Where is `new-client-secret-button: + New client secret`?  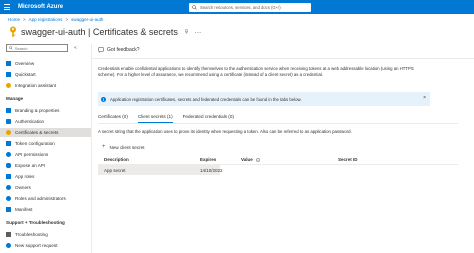
new-client-secret-button: + New client secret is located at coordinates (123, 147).